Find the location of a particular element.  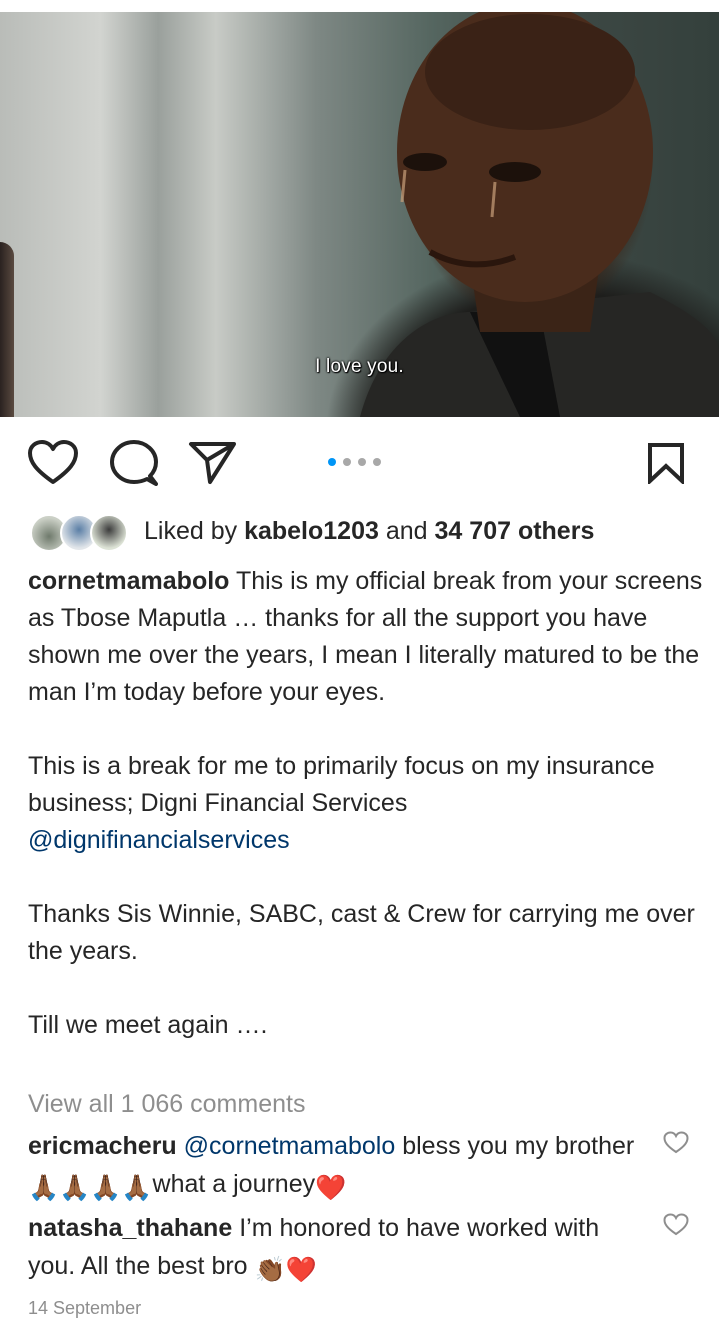

video-subtitle: I love you. is located at coordinates (359, 366).